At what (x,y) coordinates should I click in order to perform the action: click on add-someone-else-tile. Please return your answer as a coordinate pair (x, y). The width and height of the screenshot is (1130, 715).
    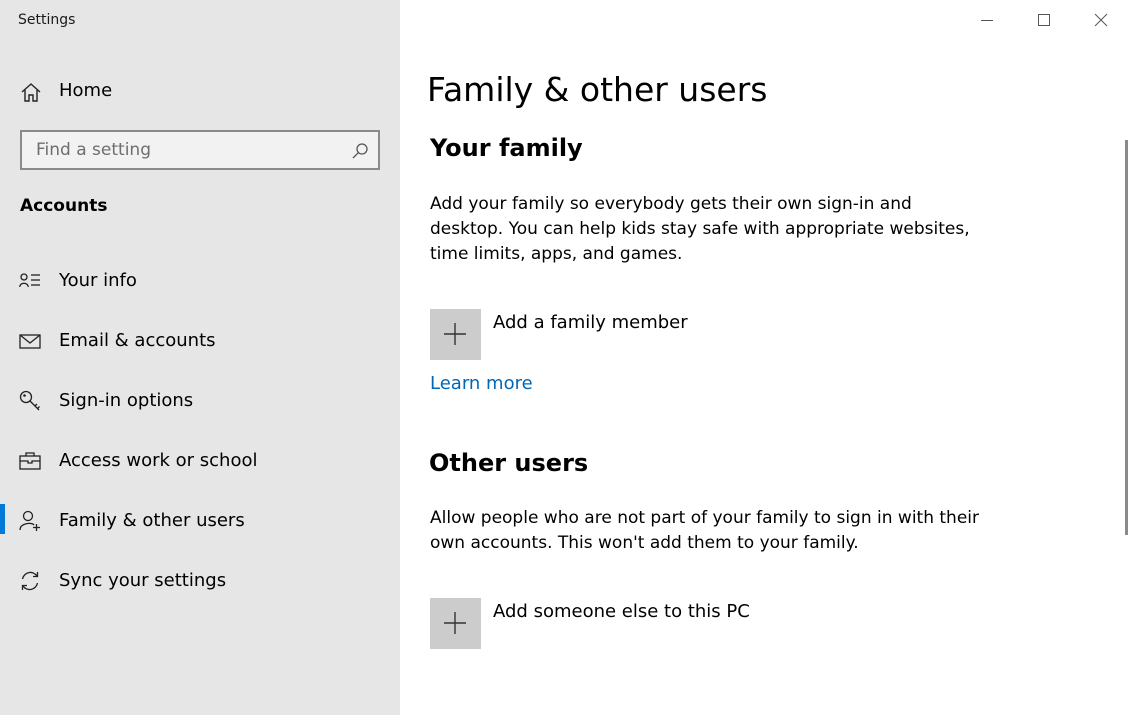
    Looking at the image, I should click on (455, 623).